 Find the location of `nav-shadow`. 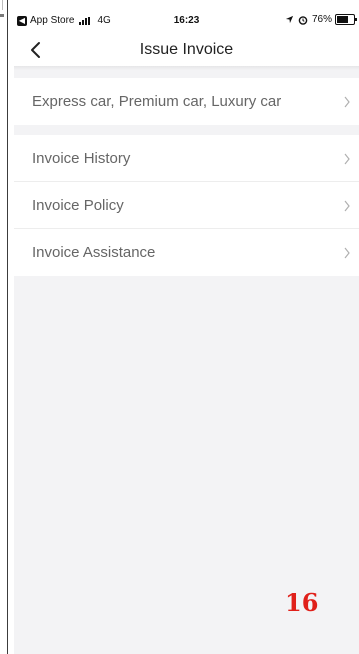

nav-shadow is located at coordinates (186, 68).